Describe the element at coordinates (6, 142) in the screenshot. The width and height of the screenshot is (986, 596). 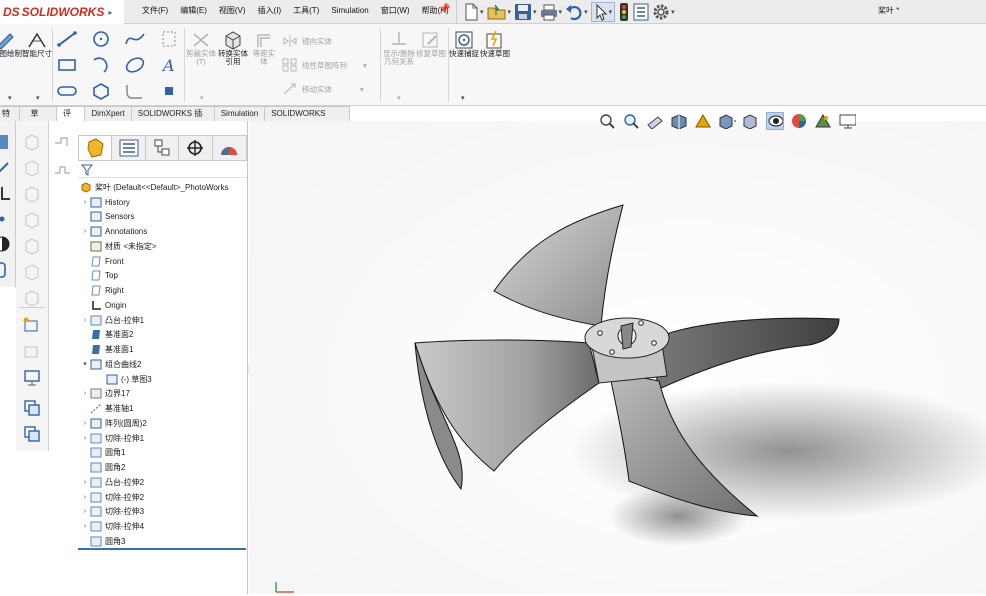
I see `line-tool-icon` at that location.